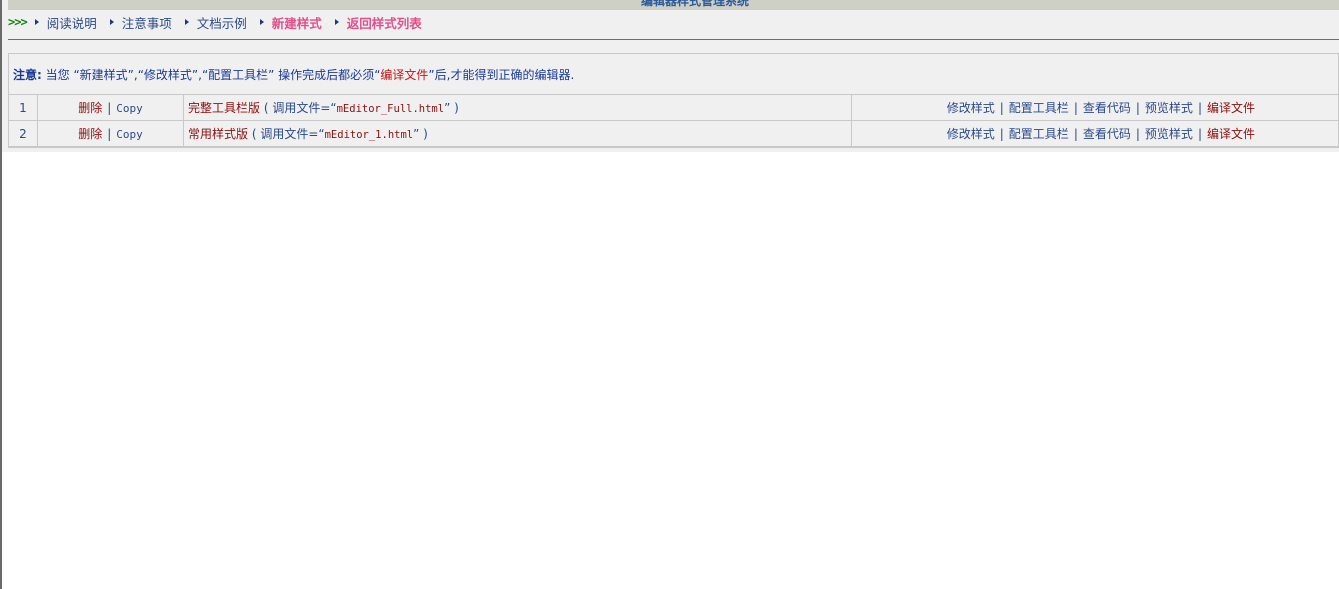  What do you see at coordinates (517, 107) in the screenshot?
I see `style-cell: 完整工具栏版 ( 调用文件=“mEditor_Full.html” )` at bounding box center [517, 107].